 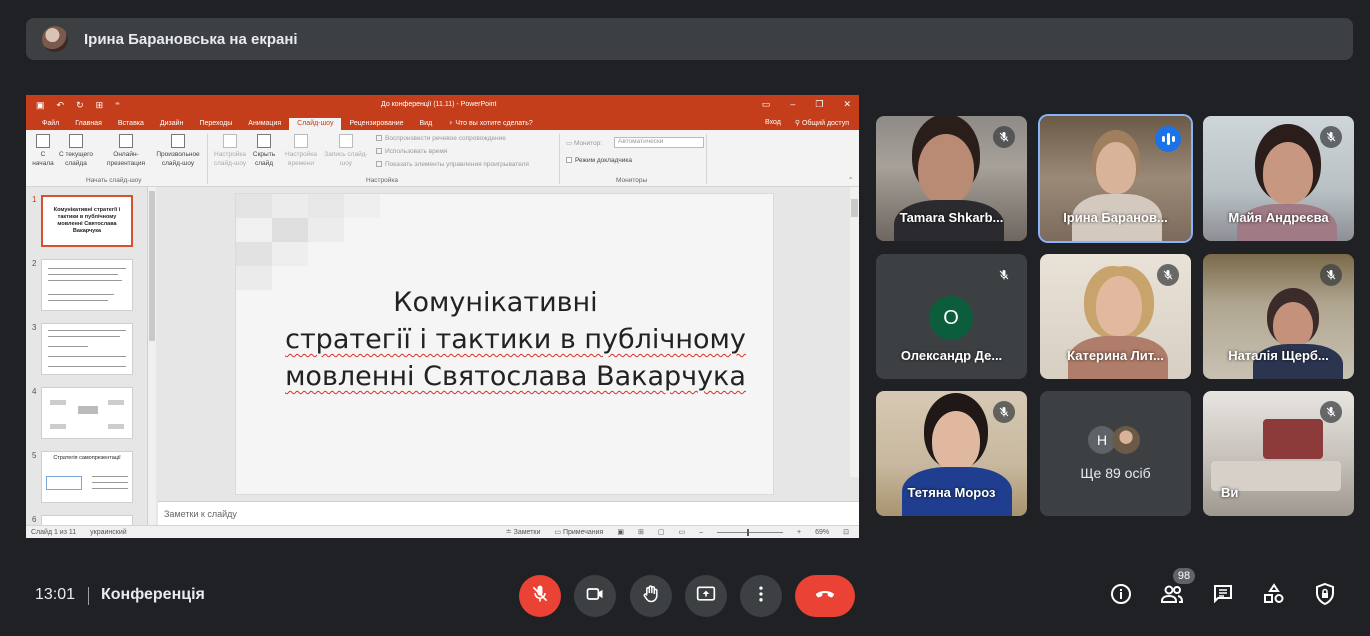 I want to click on people-button, so click(x=1172, y=596).